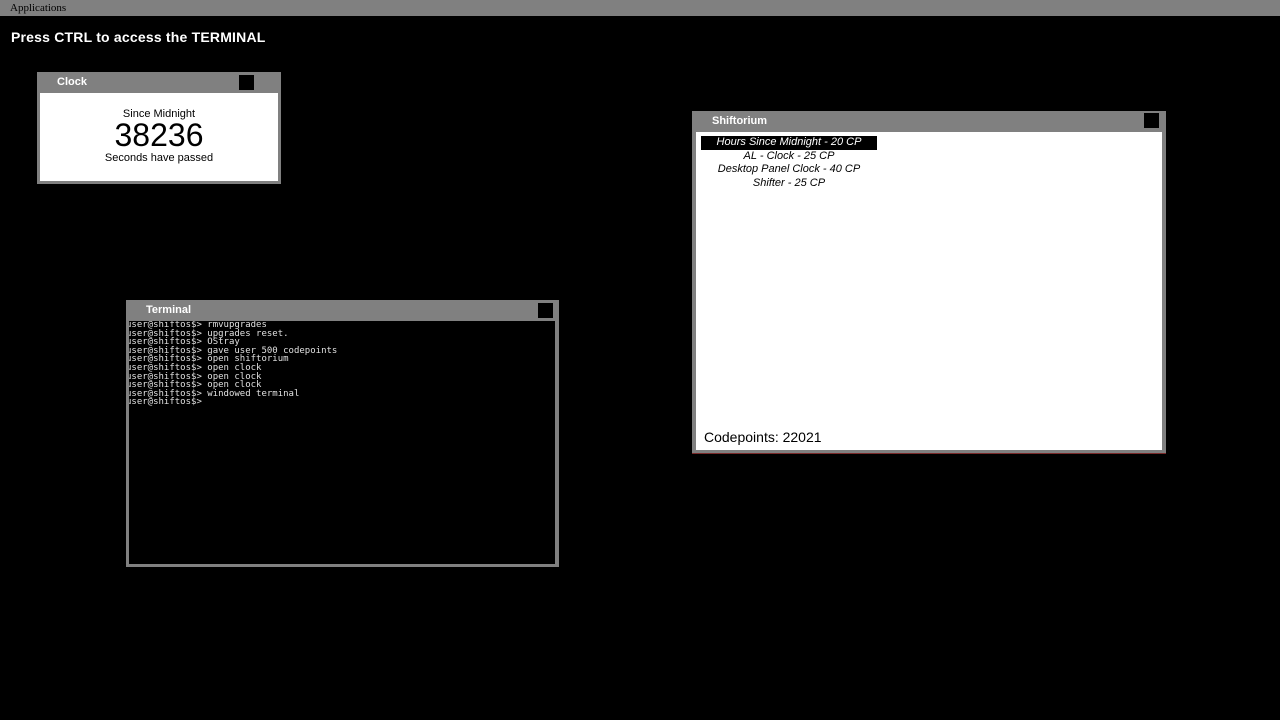  I want to click on seconds-counter: 38236, so click(159, 135).